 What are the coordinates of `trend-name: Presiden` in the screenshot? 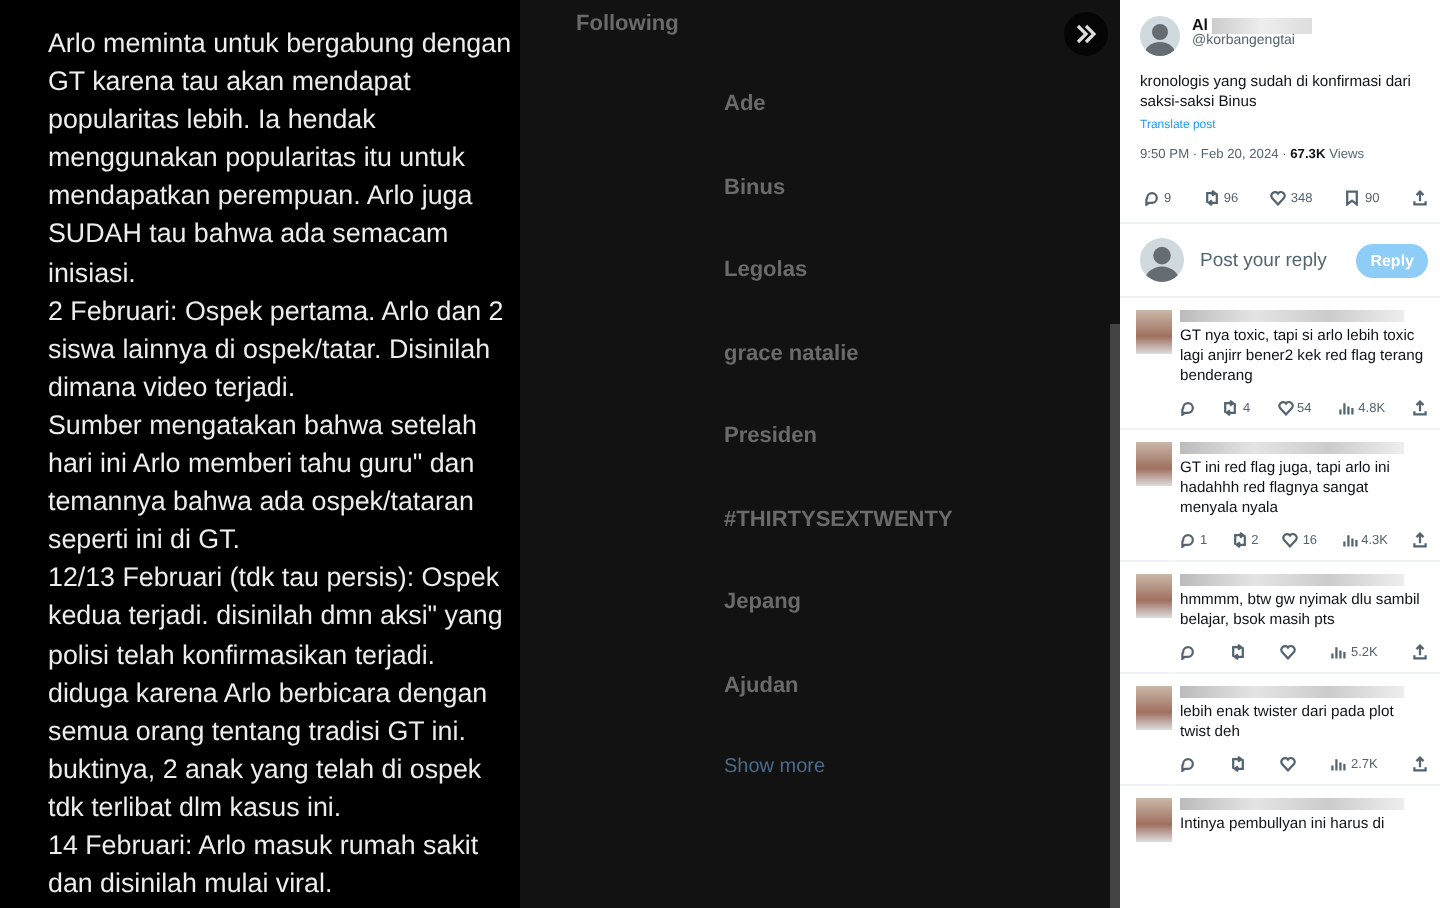 It's located at (770, 436).